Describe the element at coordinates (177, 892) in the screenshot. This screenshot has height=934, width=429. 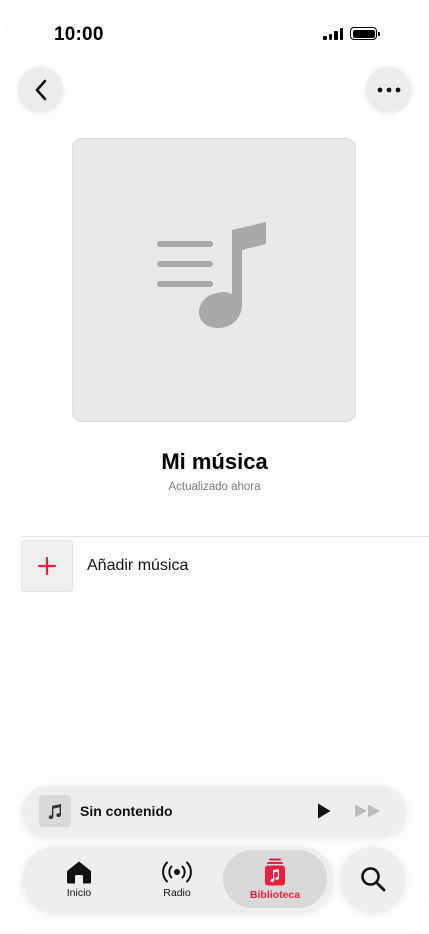
I see `tab-radio-label: Radio` at that location.